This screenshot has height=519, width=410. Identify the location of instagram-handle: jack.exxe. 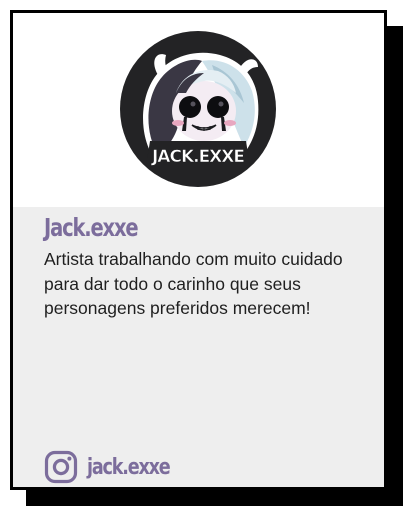
(129, 467).